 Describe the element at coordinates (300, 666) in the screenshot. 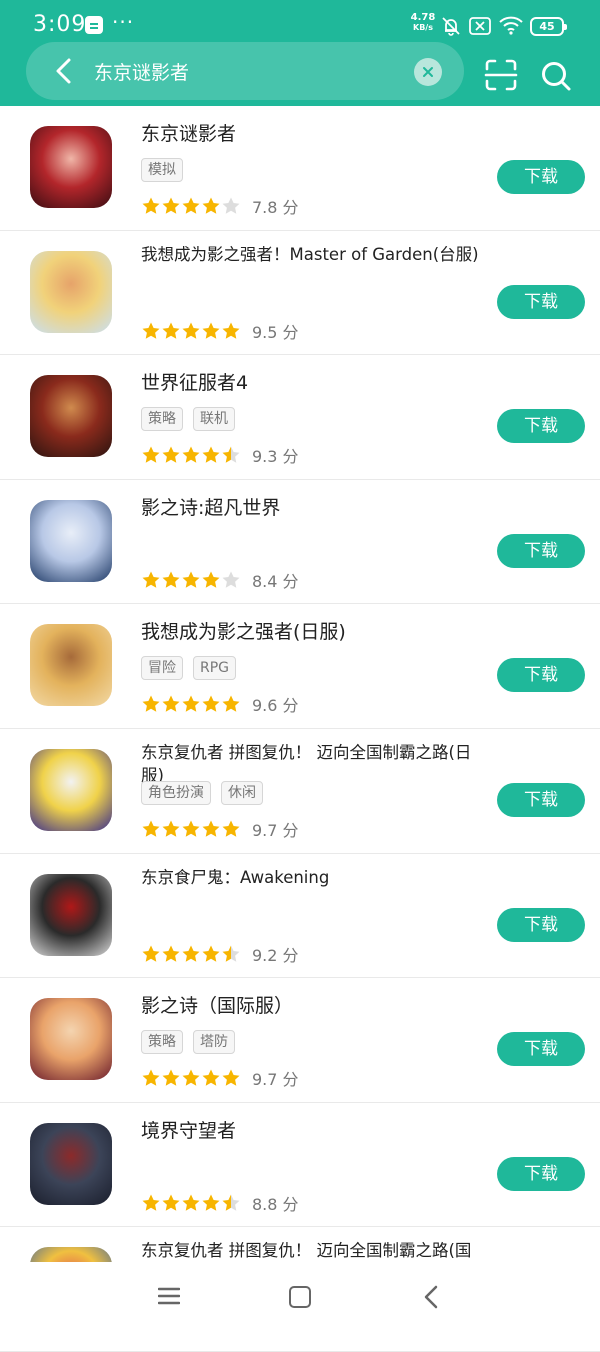

I see `list-item: 我想成为影之强者(日服) 冒险 RPG 9.6 分 下载` at that location.